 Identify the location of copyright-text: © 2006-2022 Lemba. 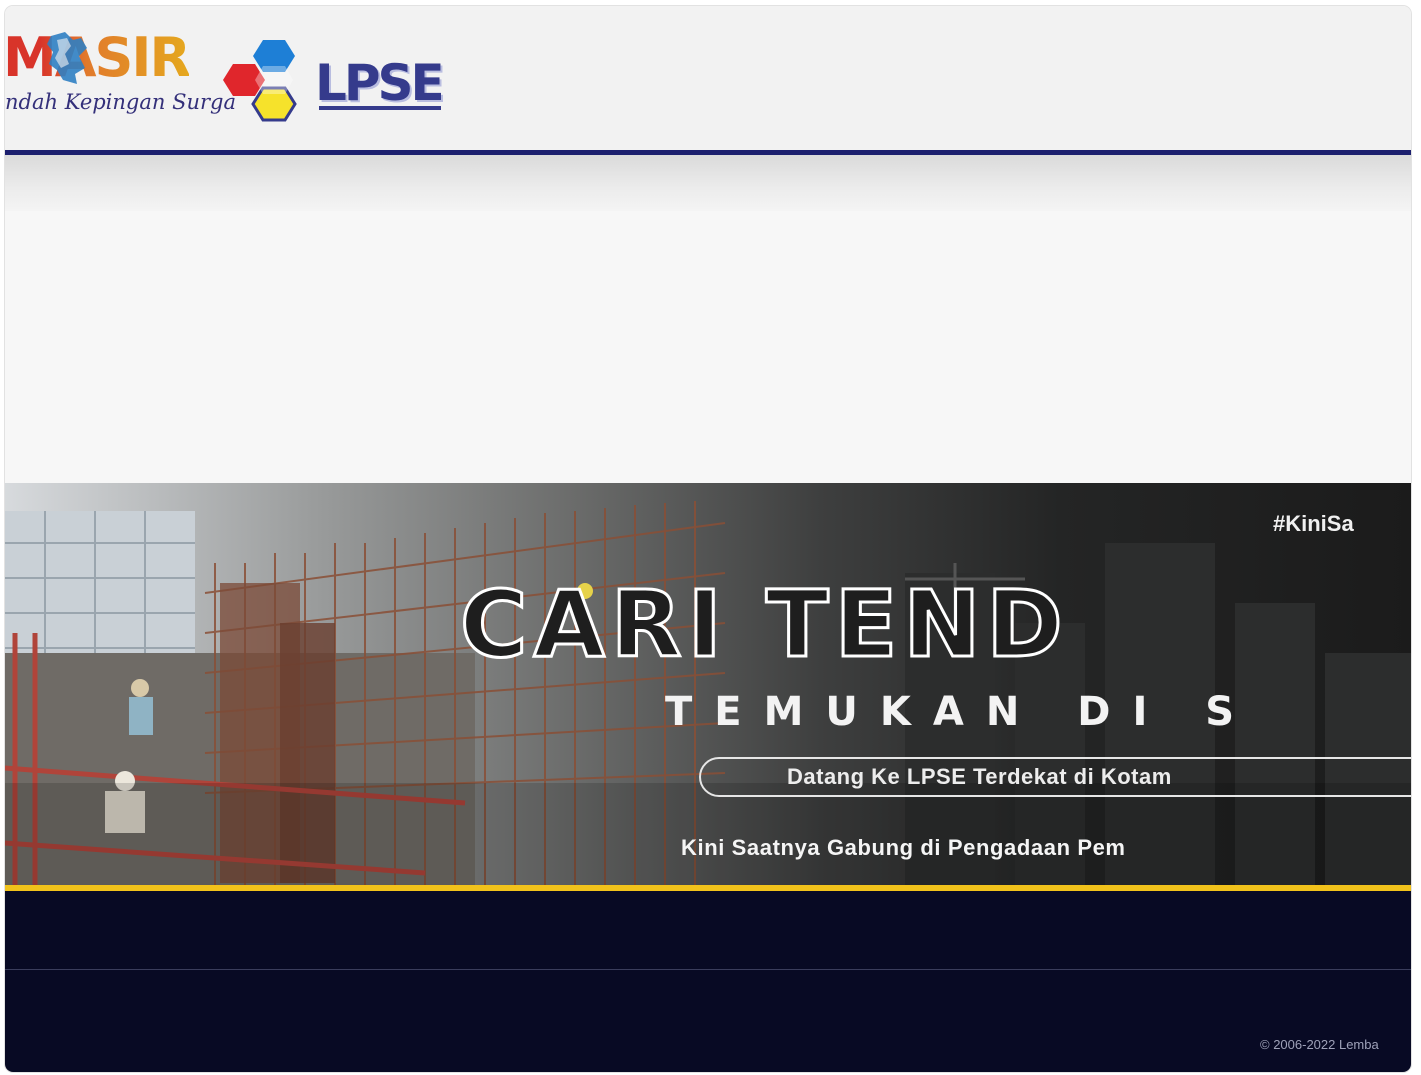
(1319, 1044).